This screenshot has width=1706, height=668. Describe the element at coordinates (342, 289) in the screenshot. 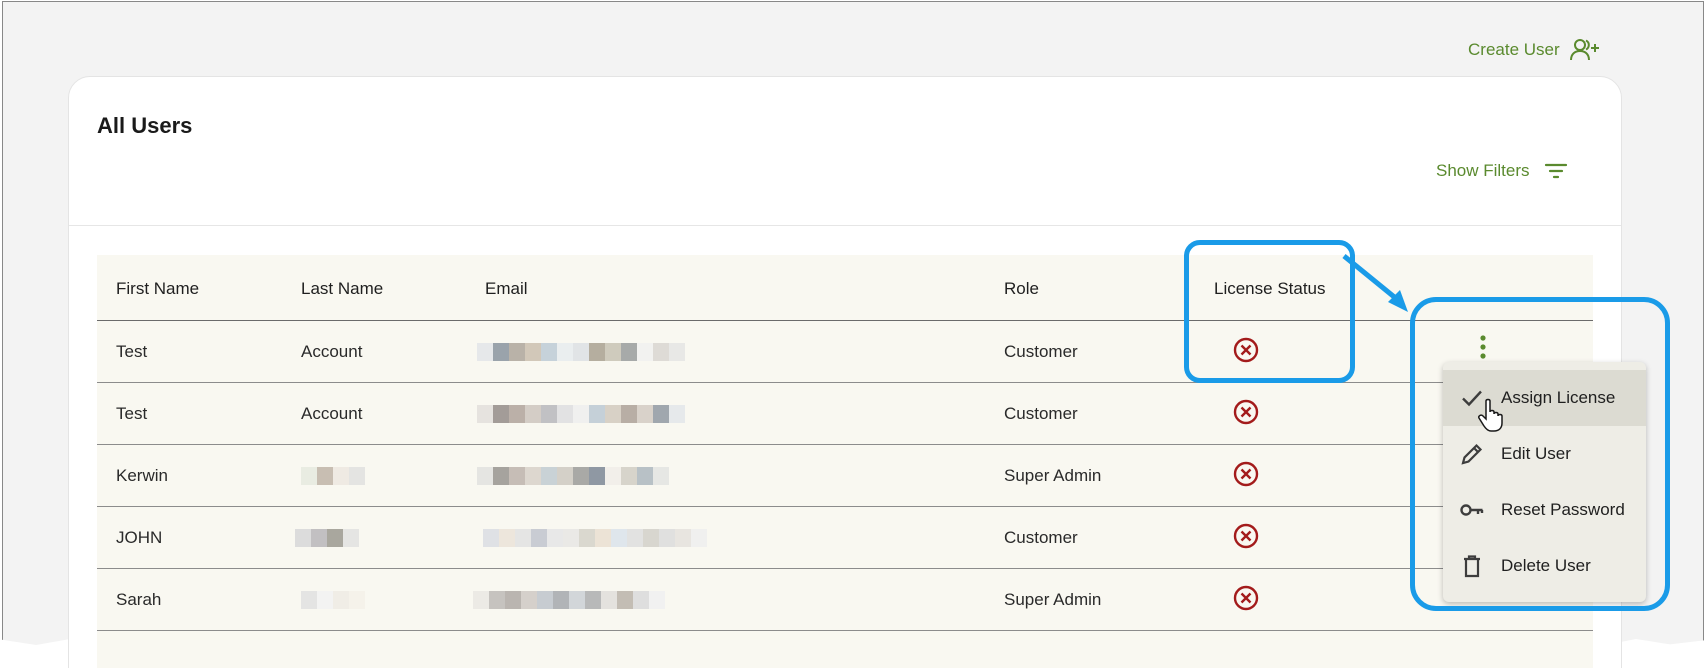

I see `column-header-last-name: Last Name` at that location.